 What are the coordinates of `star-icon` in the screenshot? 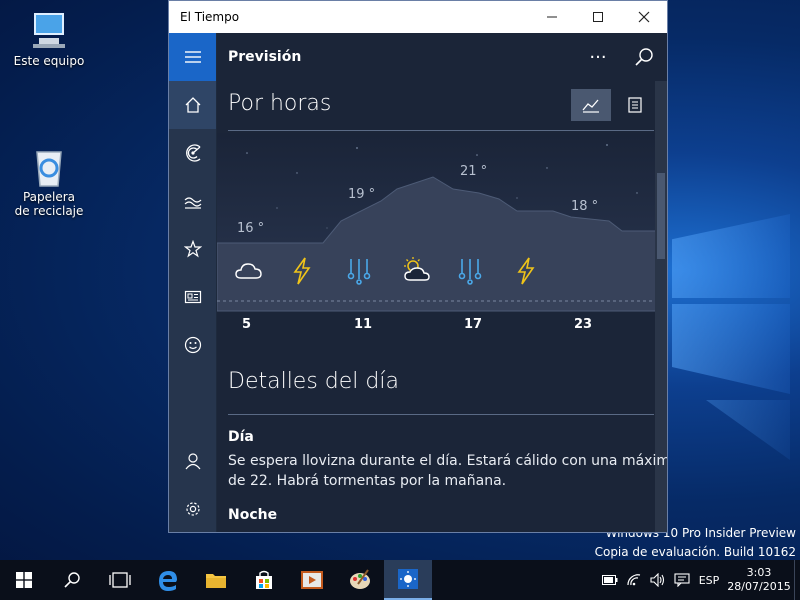 It's located at (192, 249).